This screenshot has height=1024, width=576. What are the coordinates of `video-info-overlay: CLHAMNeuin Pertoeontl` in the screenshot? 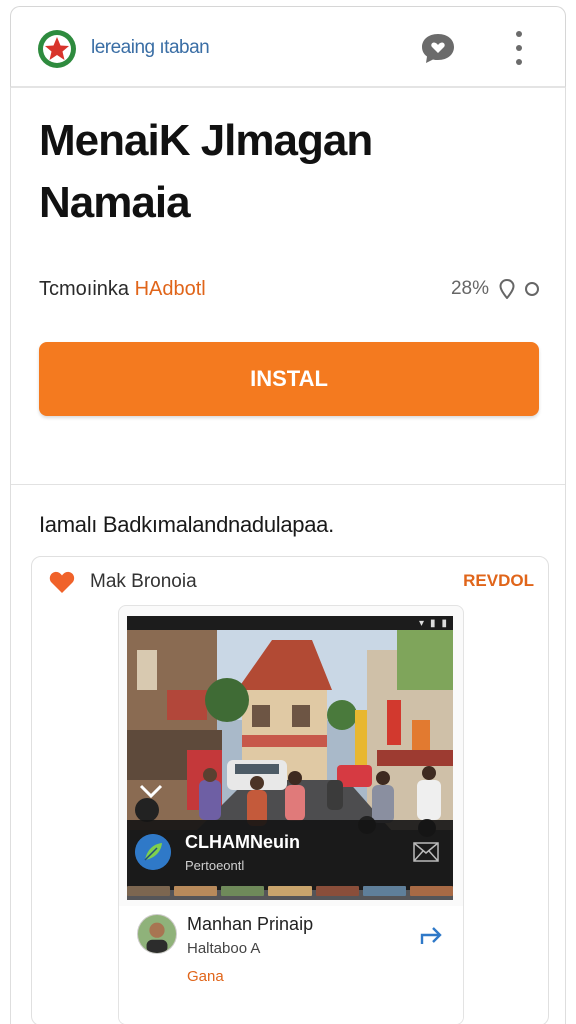 It's located at (290, 855).